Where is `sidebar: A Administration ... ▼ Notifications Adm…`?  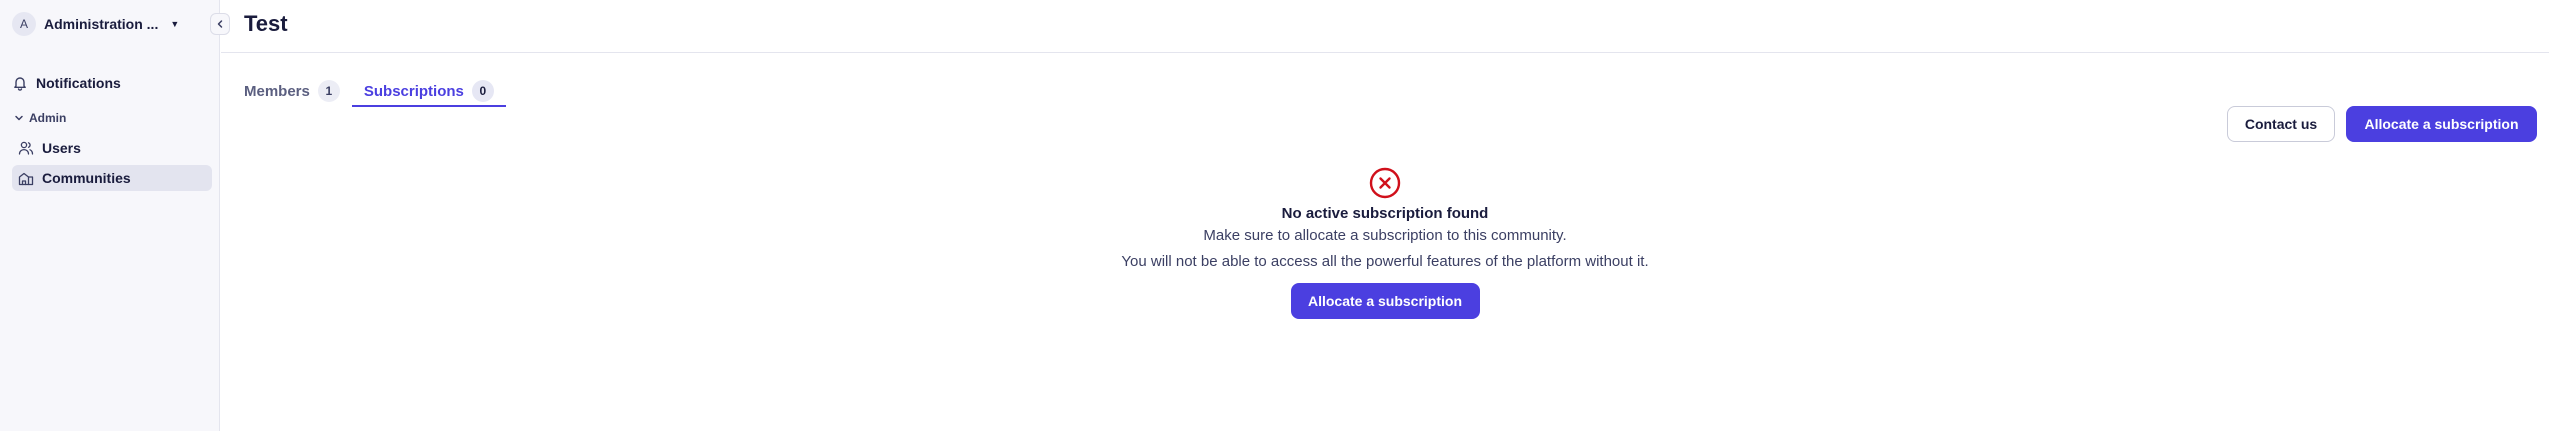
sidebar: A Administration ... ▼ Notifications Adm… is located at coordinates (110, 215).